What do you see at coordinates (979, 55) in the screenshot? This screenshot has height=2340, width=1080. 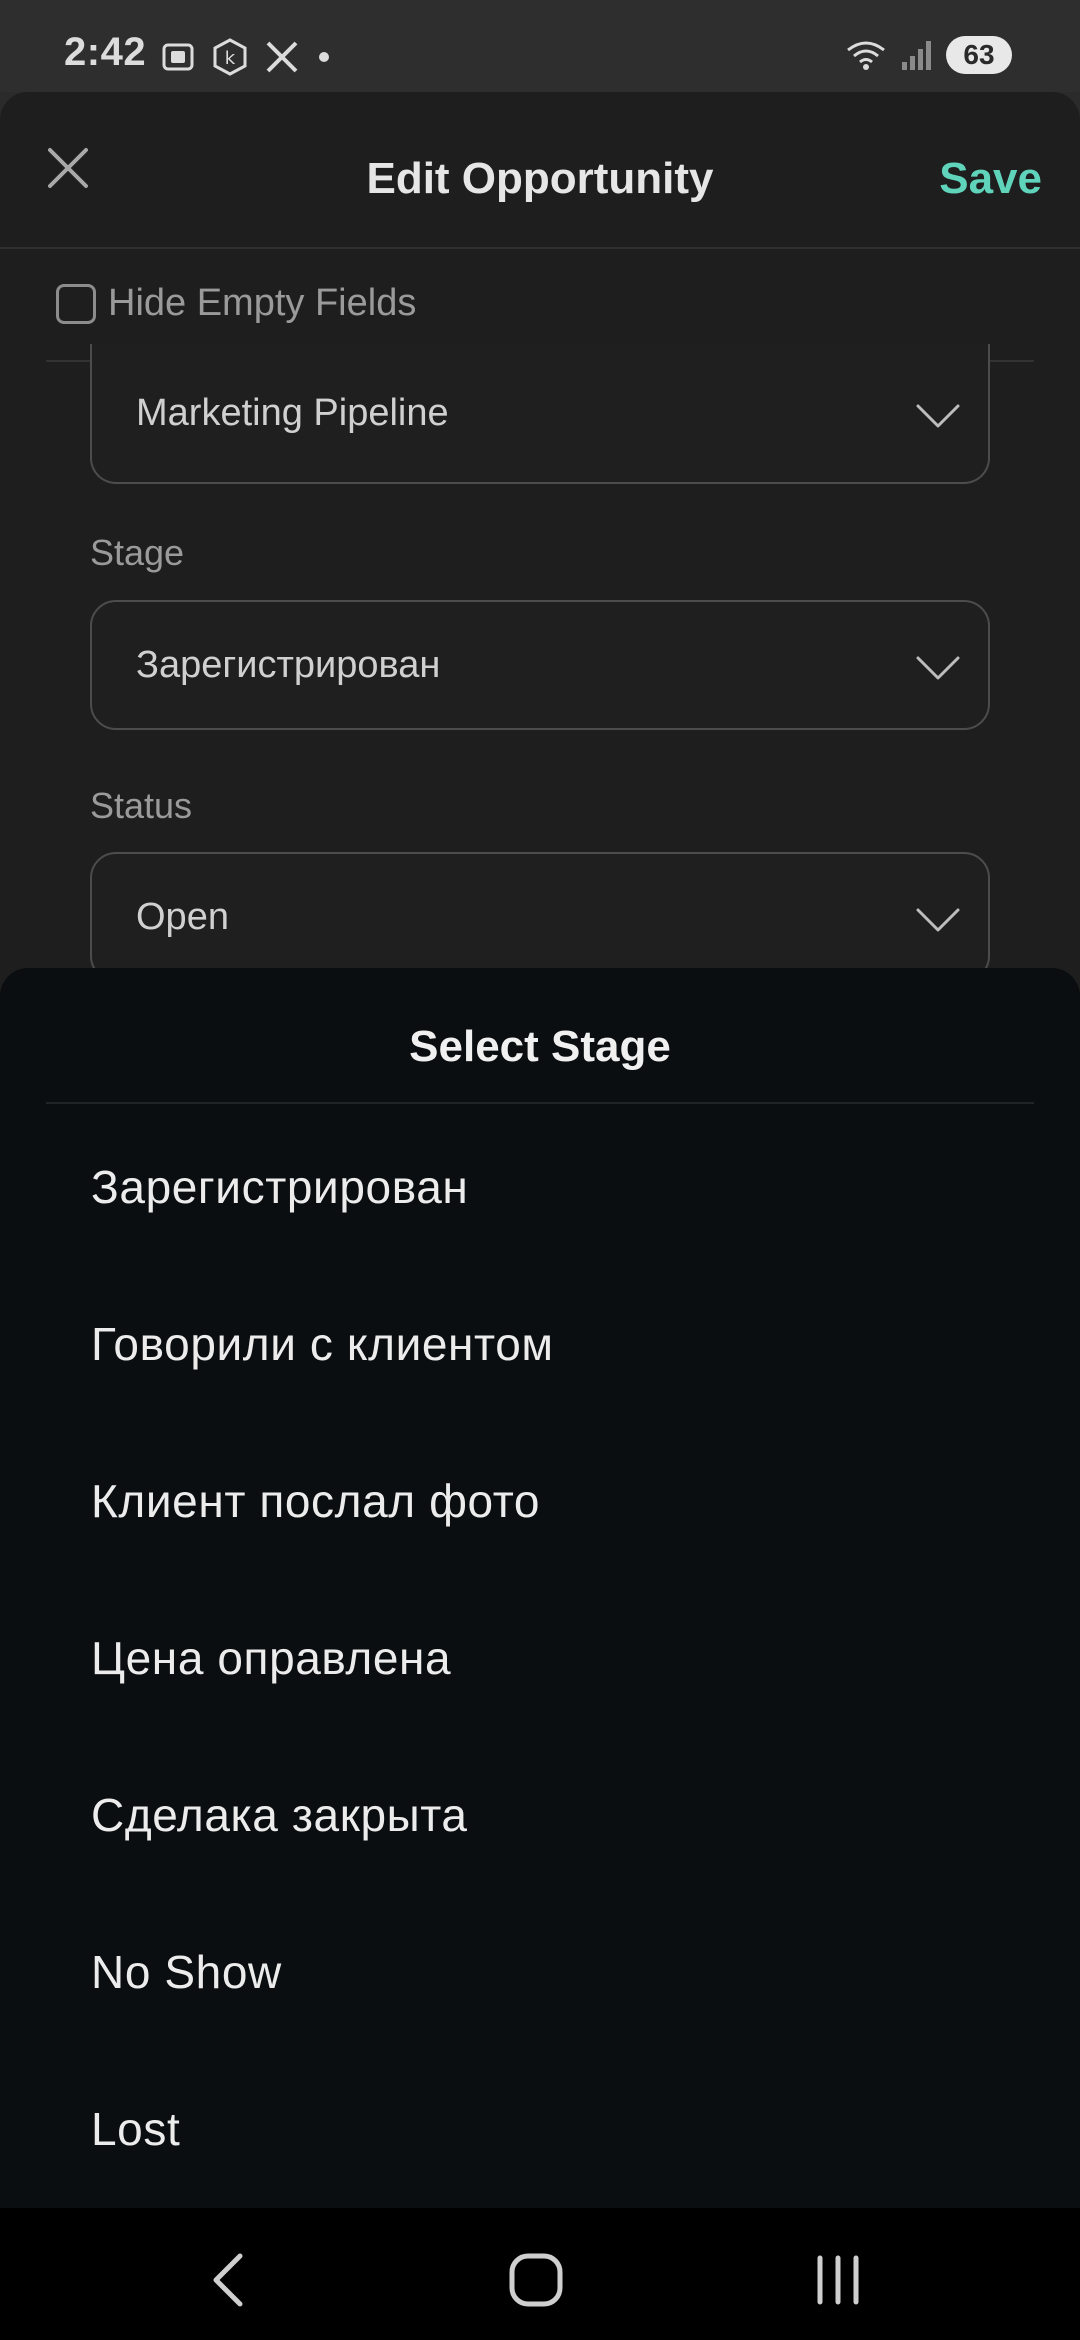 I see `battery-indicator: 63` at bounding box center [979, 55].